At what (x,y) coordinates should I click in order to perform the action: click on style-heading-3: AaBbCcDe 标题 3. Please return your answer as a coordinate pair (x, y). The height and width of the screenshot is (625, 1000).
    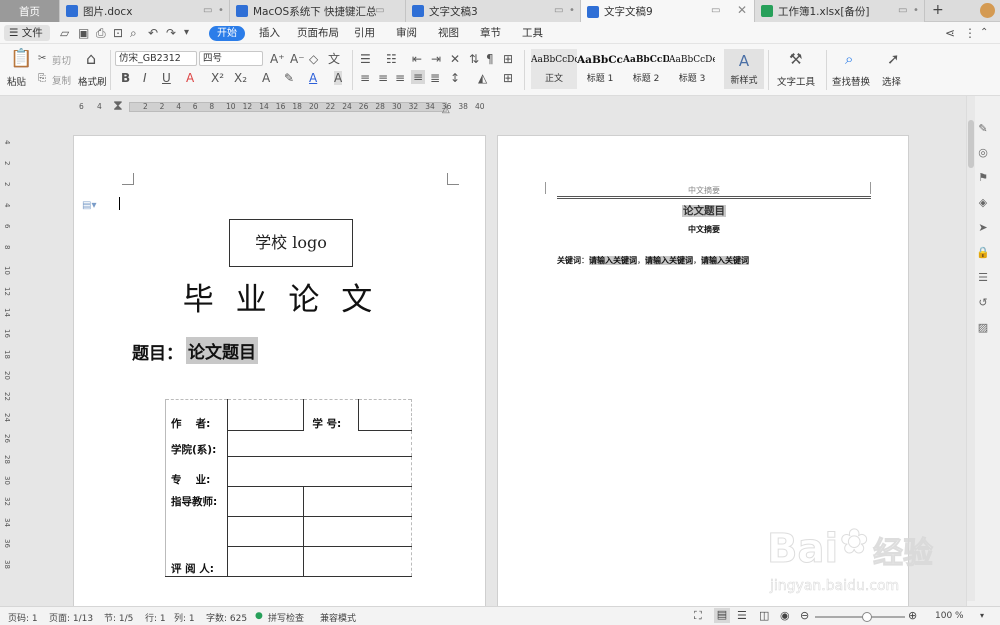
    Looking at the image, I should click on (692, 69).